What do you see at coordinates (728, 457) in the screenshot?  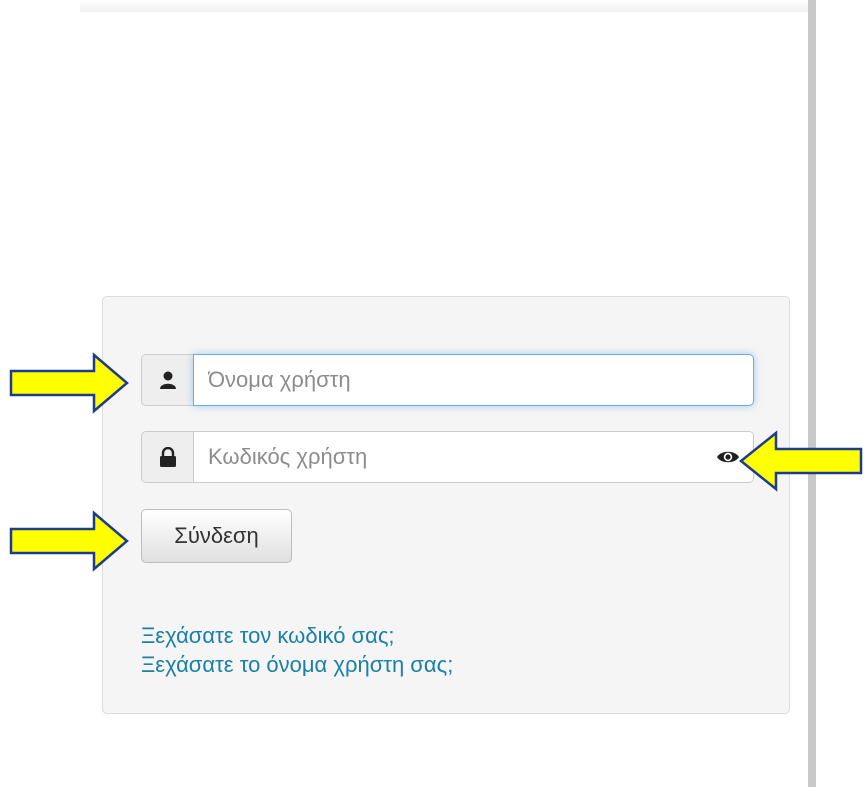 I see `eye-icon` at bounding box center [728, 457].